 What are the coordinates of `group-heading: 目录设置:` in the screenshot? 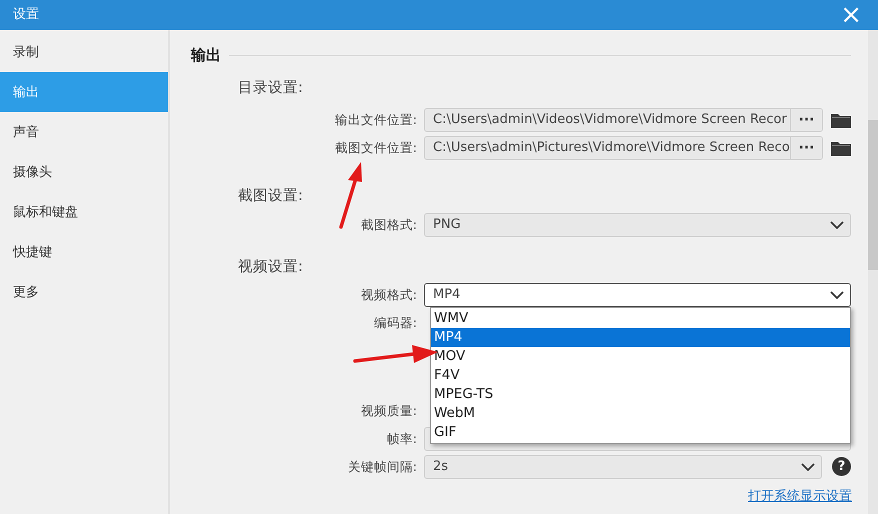 It's located at (271, 88).